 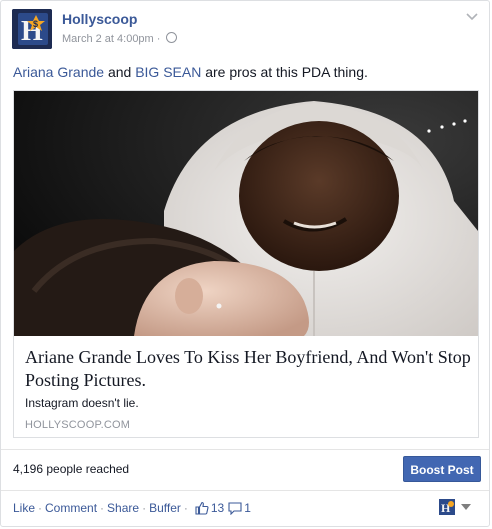 What do you see at coordinates (171, 37) in the screenshot?
I see `globe-icon` at bounding box center [171, 37].